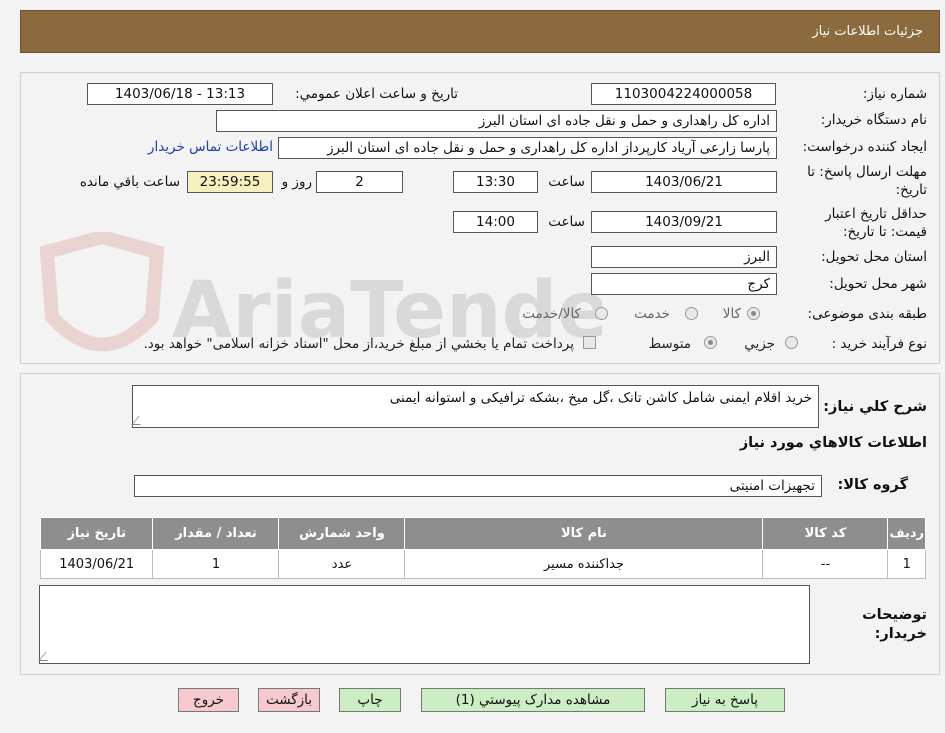  I want to click on goods-group-field: تجهیزات امنیتی, so click(478, 486).